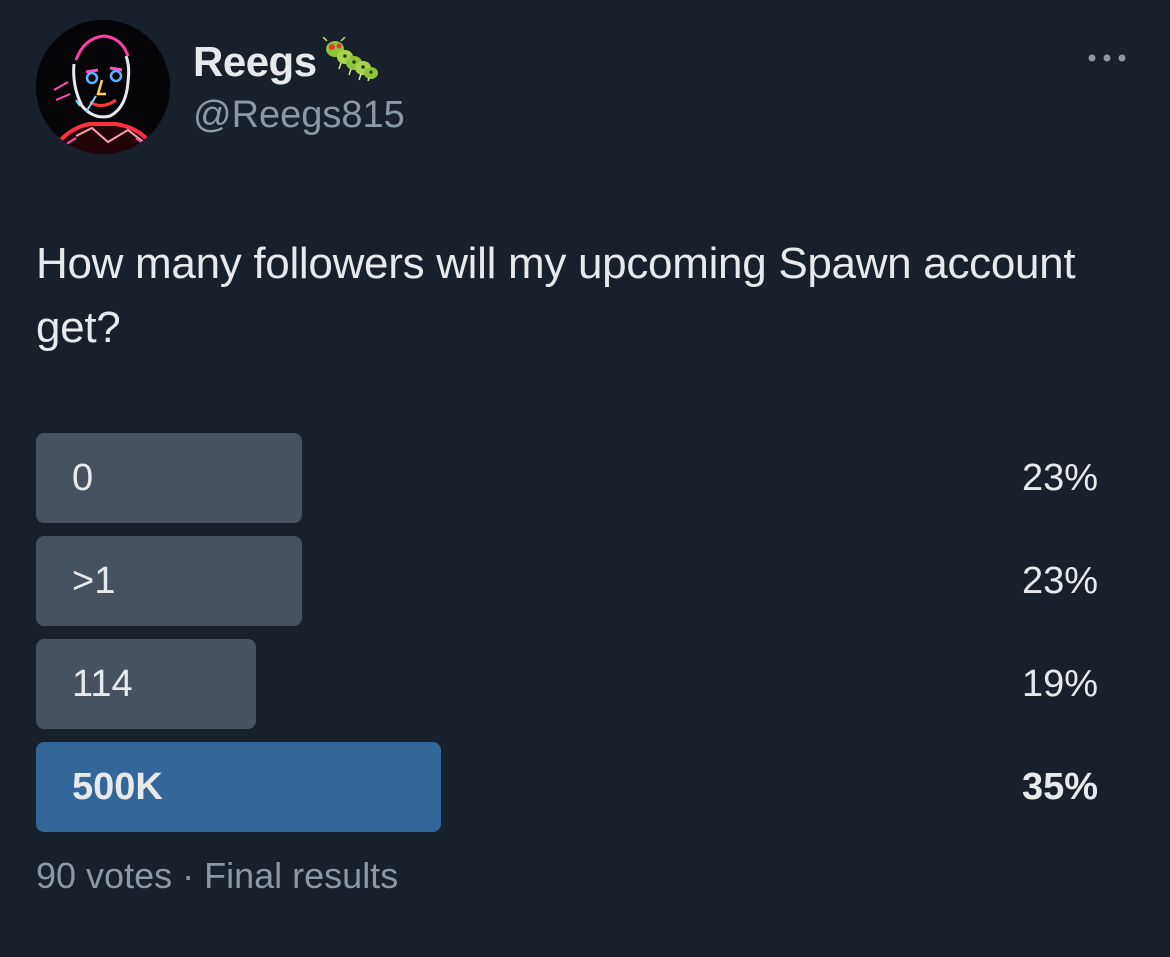 Image resolution: width=1170 pixels, height=957 pixels. Describe the element at coordinates (567, 478) in the screenshot. I see `poll-option: 0 23%` at that location.